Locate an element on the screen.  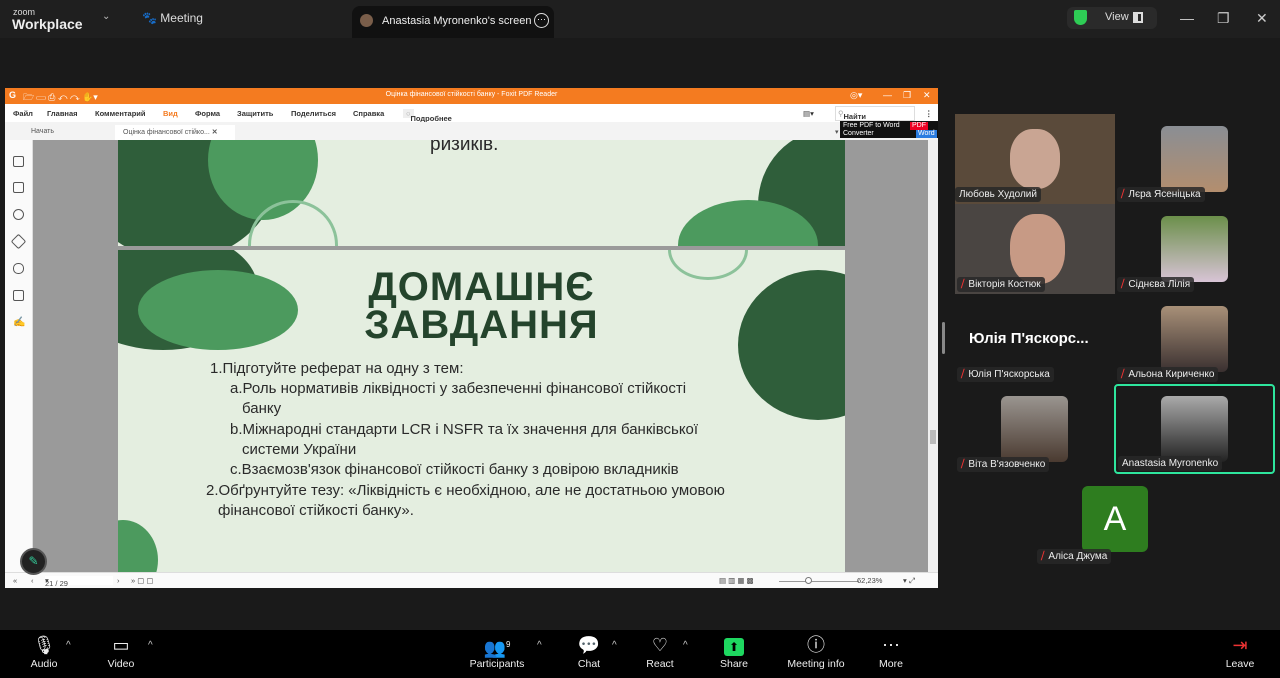
status-bar: « ‹ 21 / 29 ▾ › » ▢ ▢ ▤ ▥ ▦ ▩ 62,23% ▾ ⤢ is located at coordinates (471, 580).